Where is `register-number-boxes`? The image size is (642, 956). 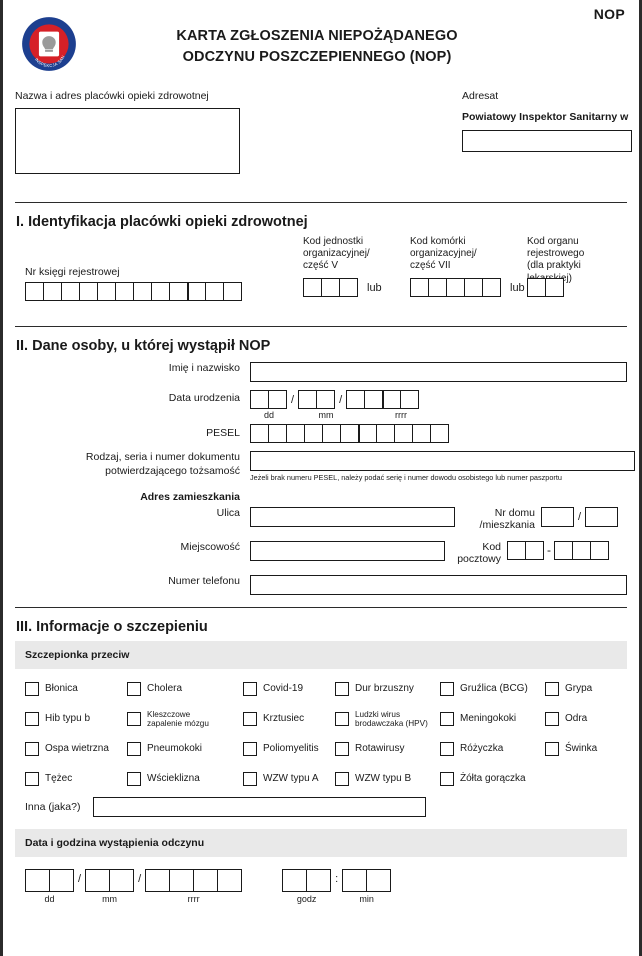 register-number-boxes is located at coordinates (133, 291).